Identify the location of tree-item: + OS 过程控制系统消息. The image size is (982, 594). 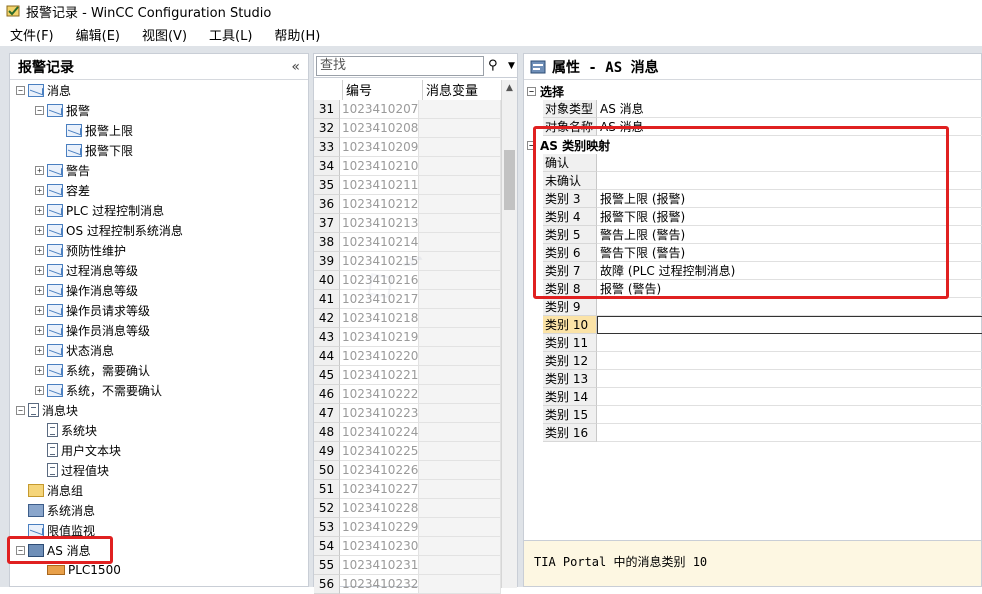
(109, 230).